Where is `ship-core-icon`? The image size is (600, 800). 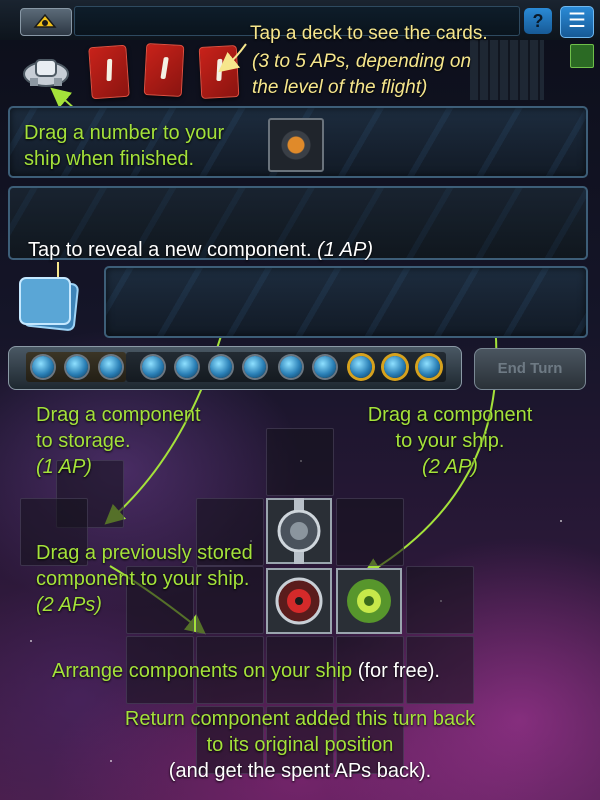
ship-core-icon is located at coordinates (296, 145).